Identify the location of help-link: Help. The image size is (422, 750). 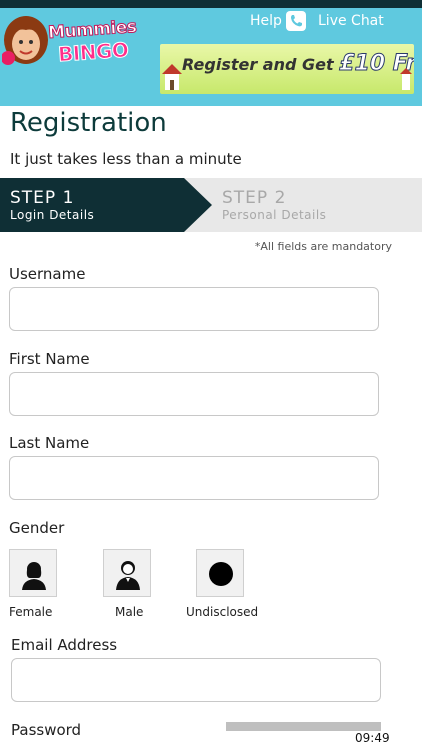
(266, 21).